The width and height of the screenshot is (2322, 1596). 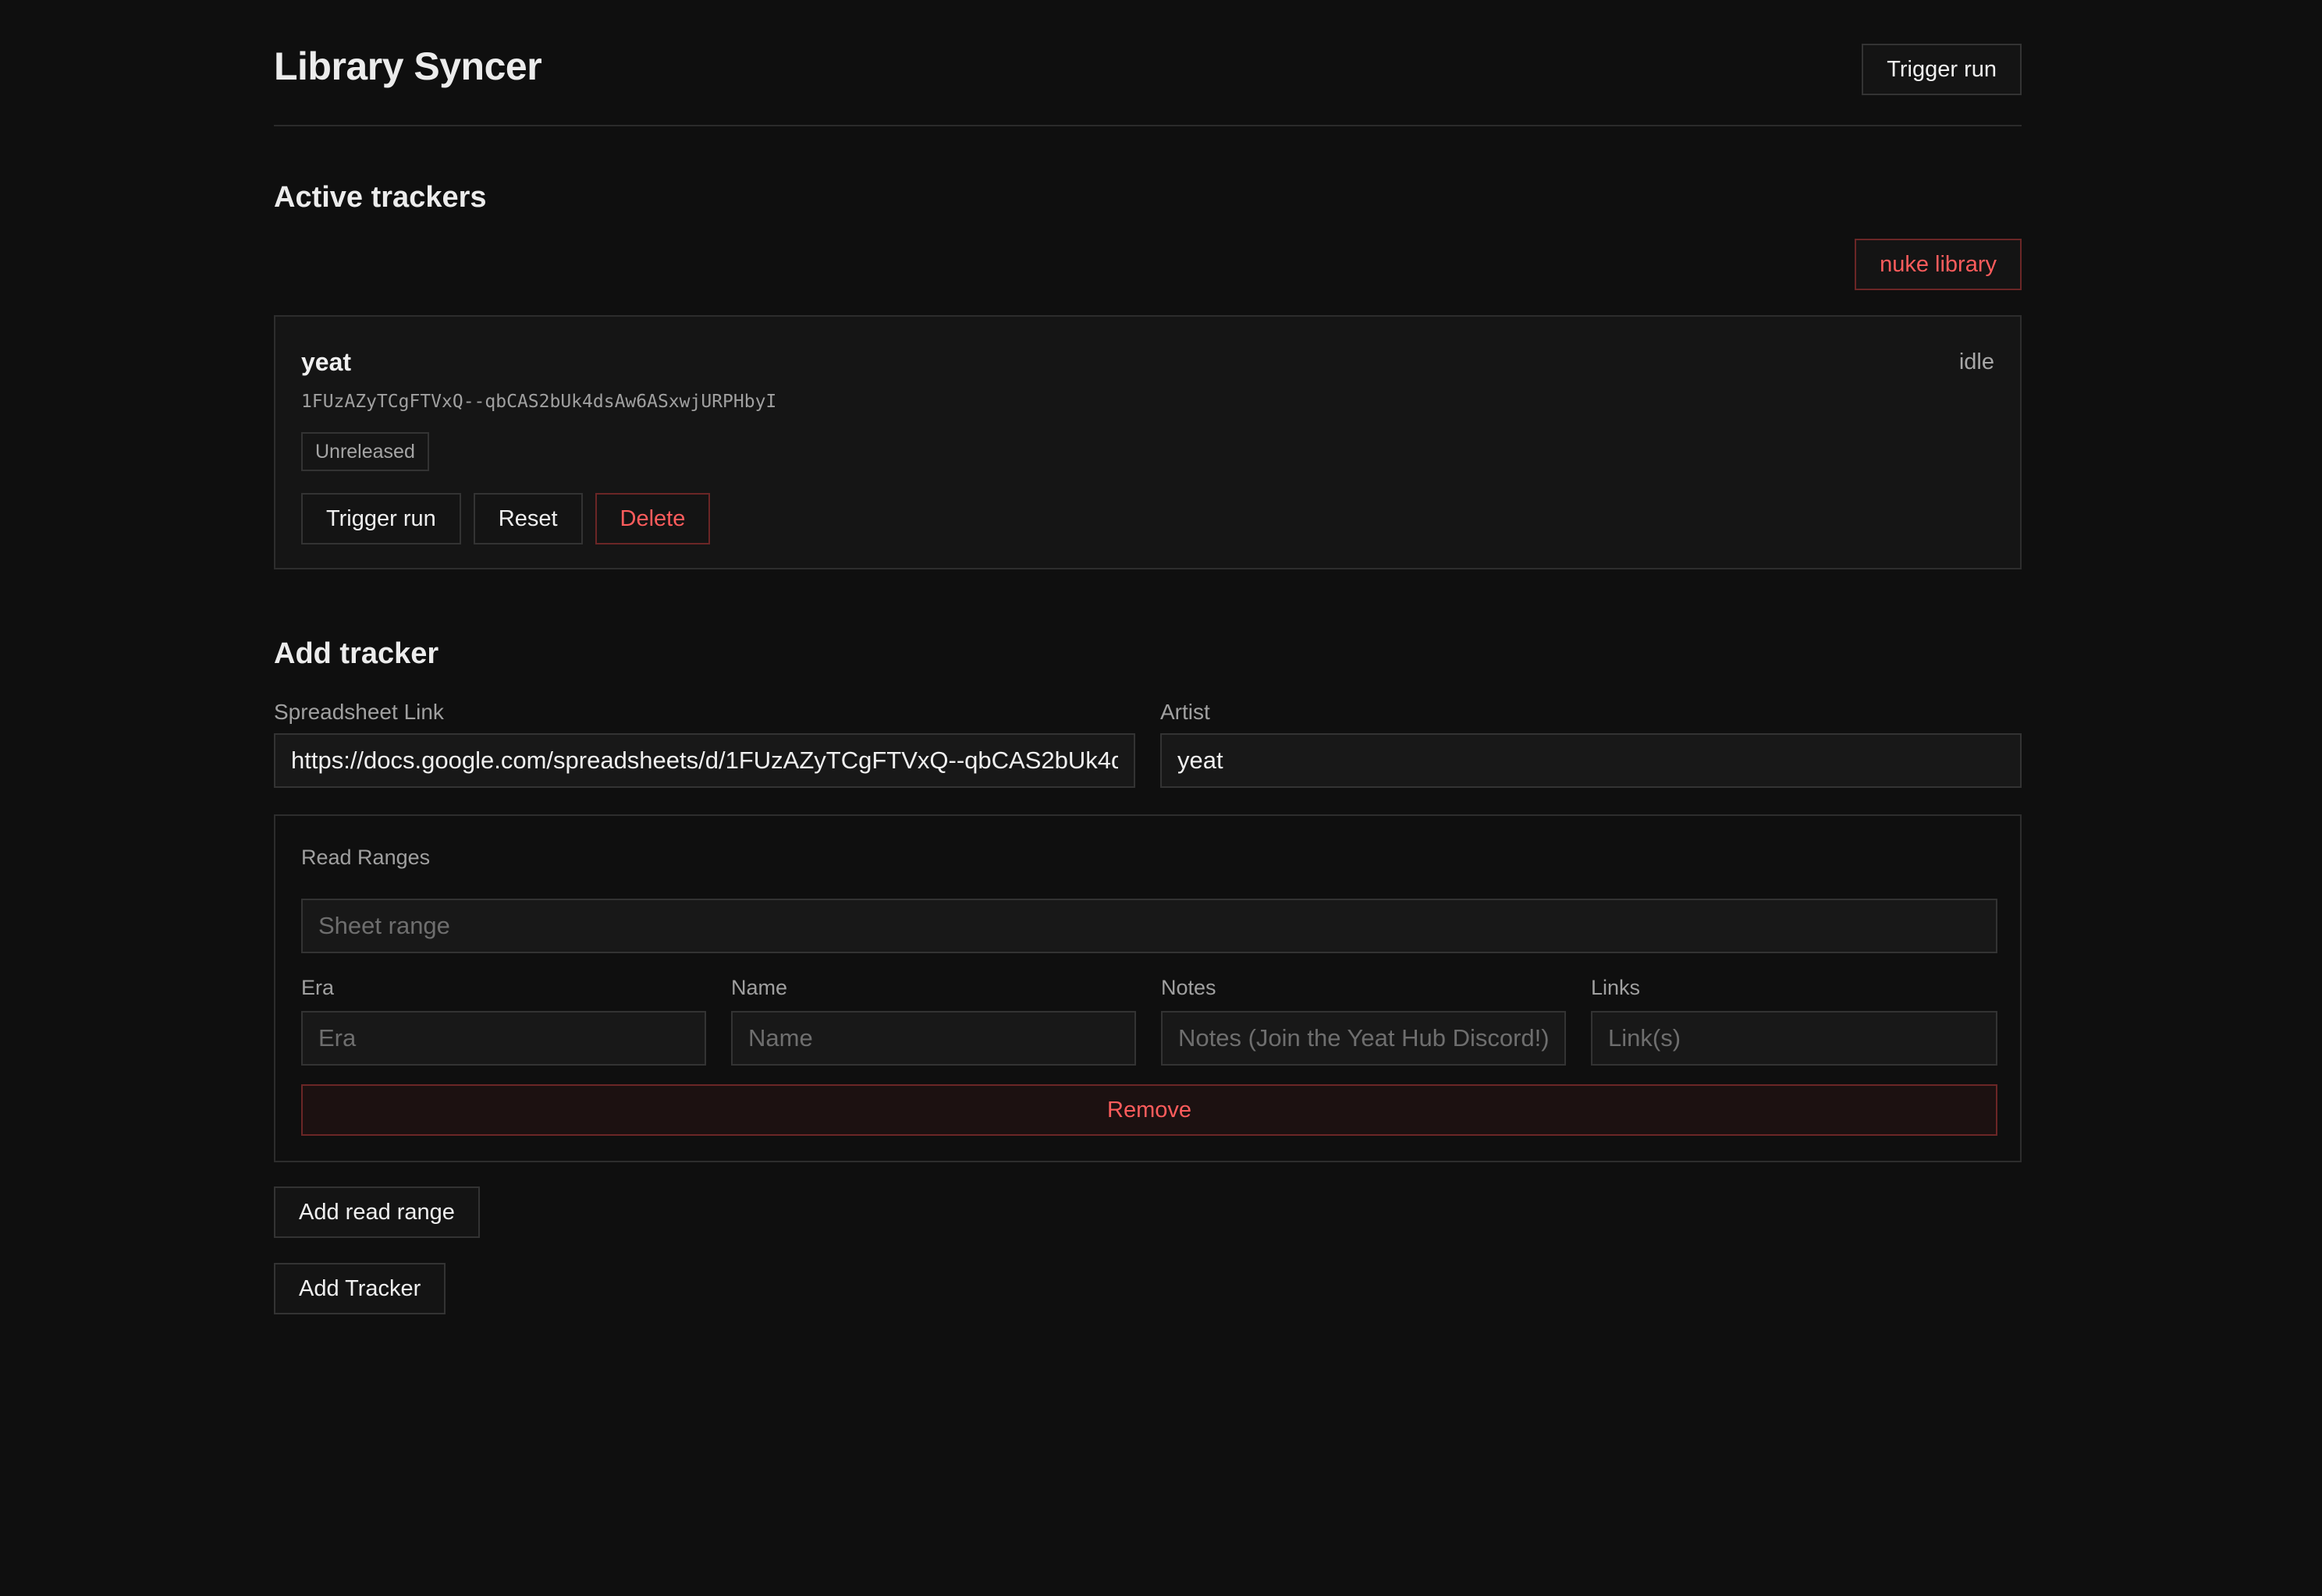 What do you see at coordinates (1942, 69) in the screenshot?
I see `trigger-run-all-button: Trigger run` at bounding box center [1942, 69].